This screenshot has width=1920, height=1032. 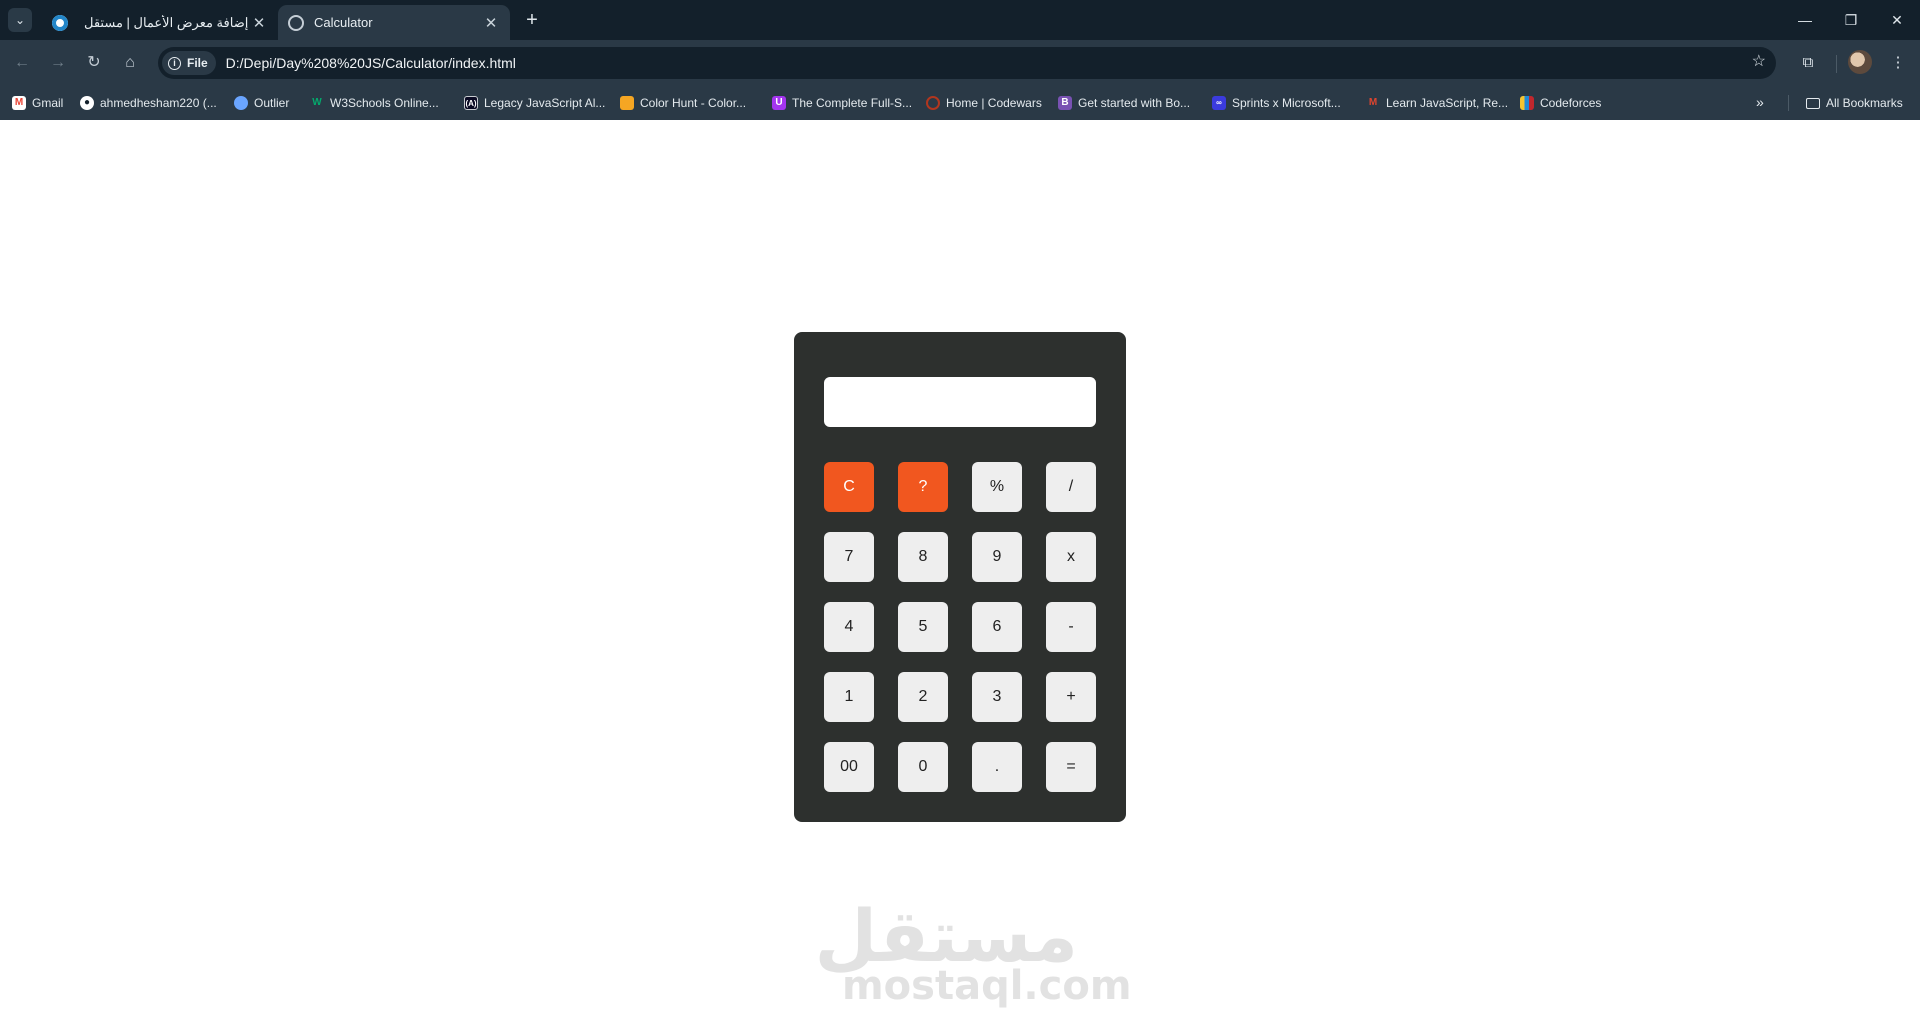 What do you see at coordinates (997, 767) in the screenshot?
I see `decimal-button: .` at bounding box center [997, 767].